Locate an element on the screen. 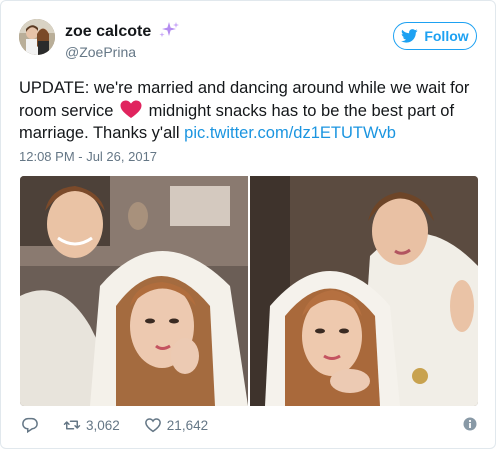 Image resolution: width=496 pixels, height=449 pixels. user-handle: @ZoePrina is located at coordinates (122, 52).